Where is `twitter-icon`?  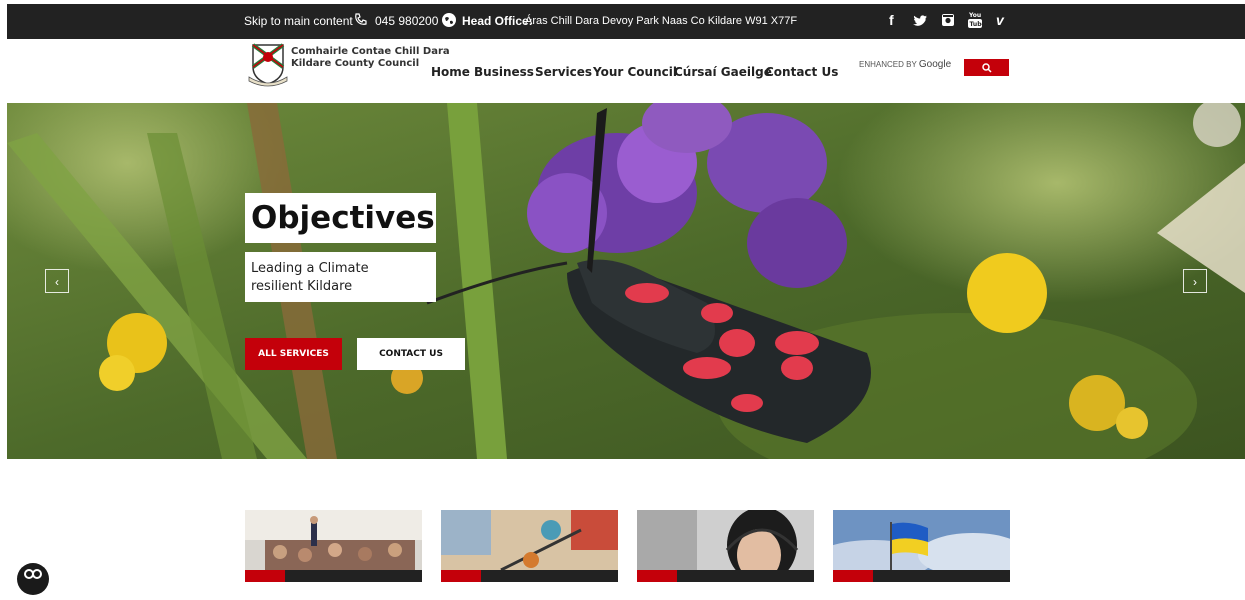
twitter-icon is located at coordinates (920, 23).